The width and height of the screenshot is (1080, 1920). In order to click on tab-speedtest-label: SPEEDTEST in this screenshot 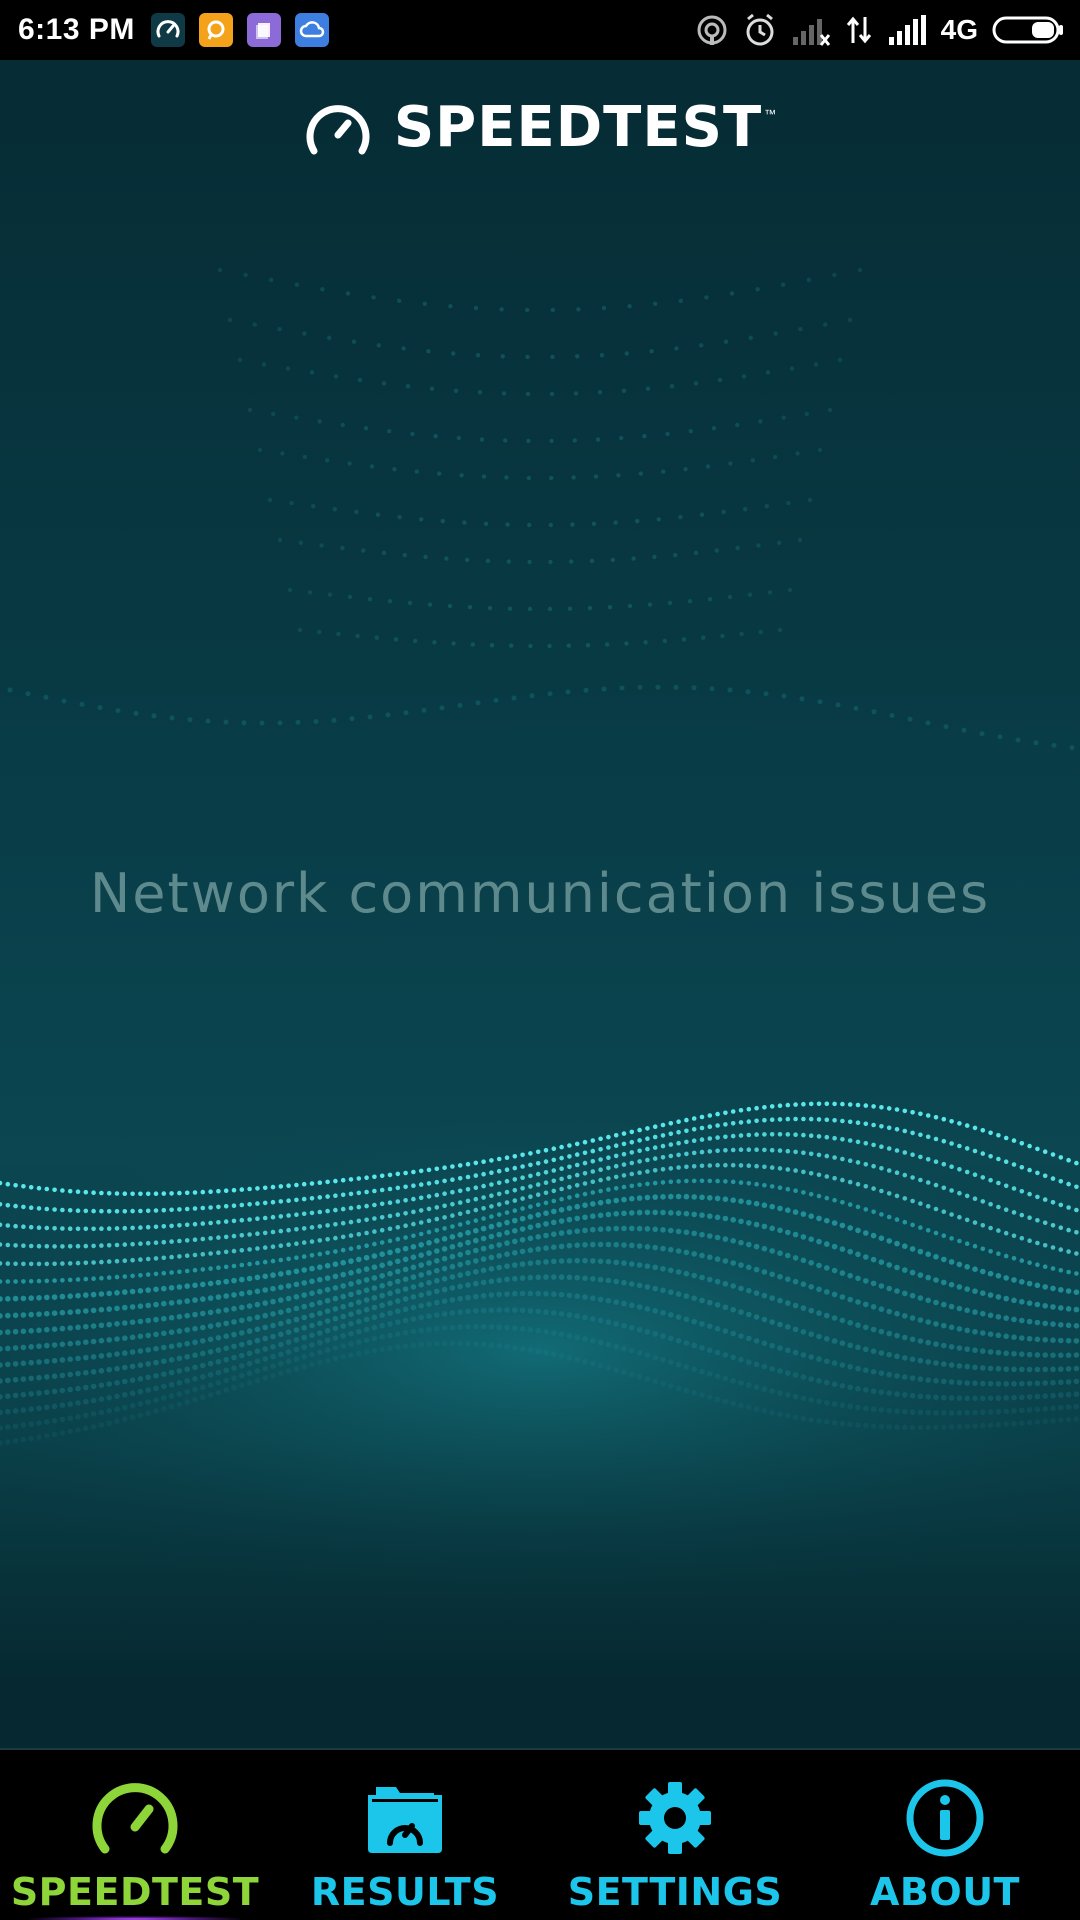, I will do `click(135, 1892)`.